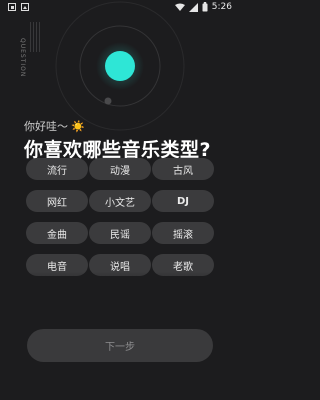  Describe the element at coordinates (57, 169) in the screenshot. I see `tag-pop: 流行` at that location.